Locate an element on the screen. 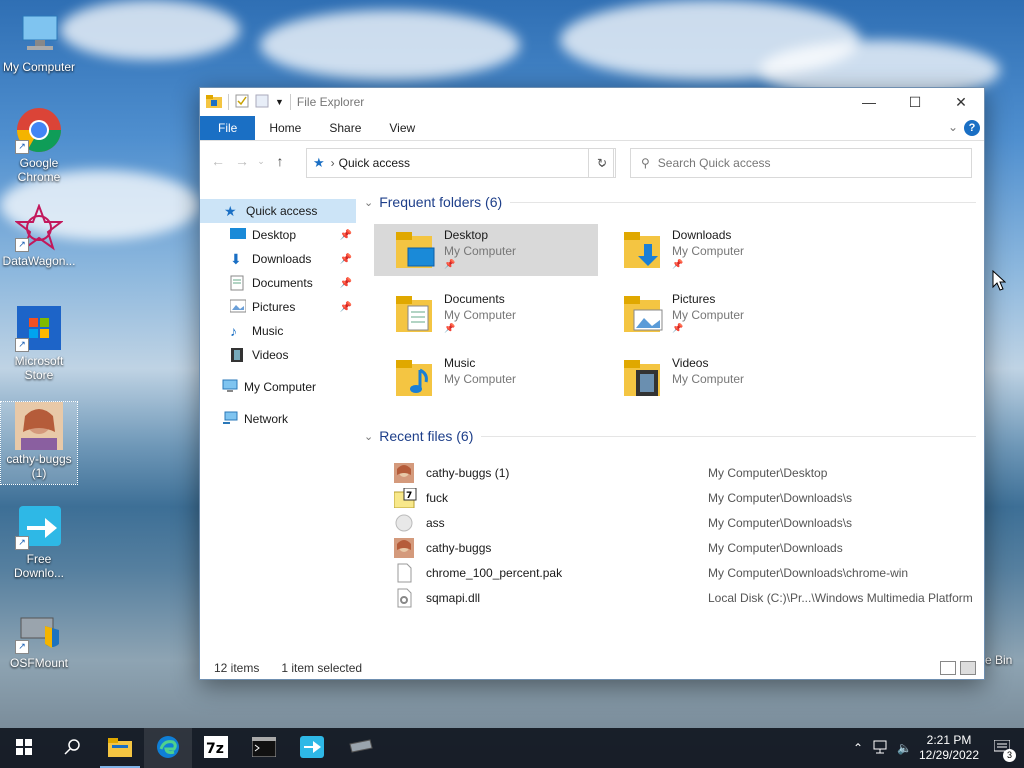 The height and width of the screenshot is (768, 1024). folder-tile-desktop: Desktop My Computer 📌 is located at coordinates (486, 250).